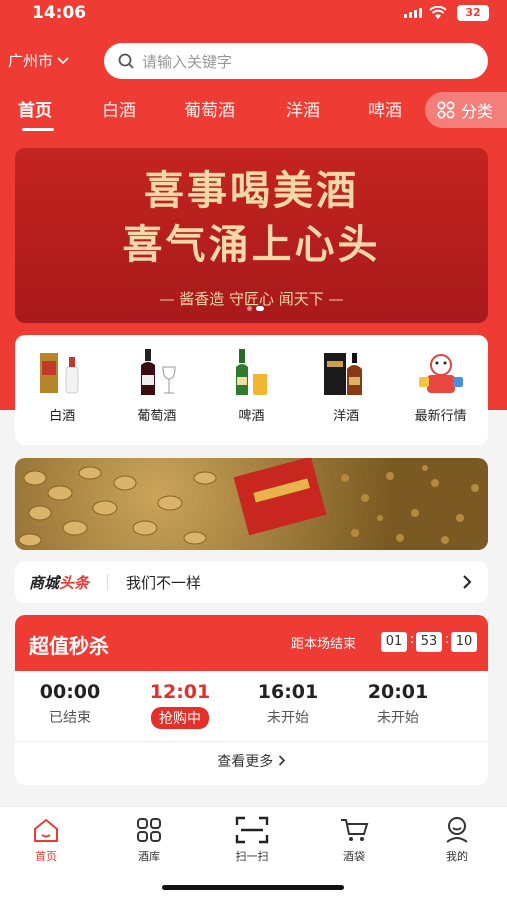 The height and width of the screenshot is (900, 507). I want to click on category-label: 啤酒, so click(251, 416).